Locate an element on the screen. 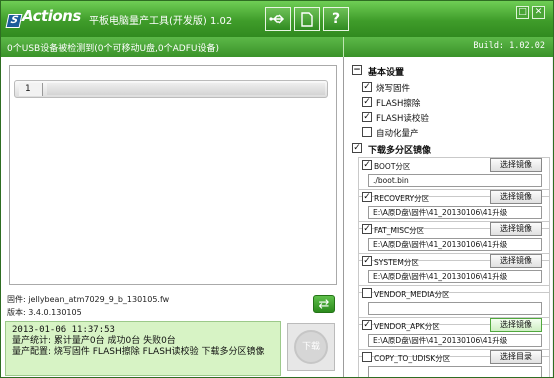 The image size is (554, 378). log-config: 量产配置: 烧写固件 FLASH擦除 FLASH读校验 下载多分区镜像 is located at coordinates (138, 352).